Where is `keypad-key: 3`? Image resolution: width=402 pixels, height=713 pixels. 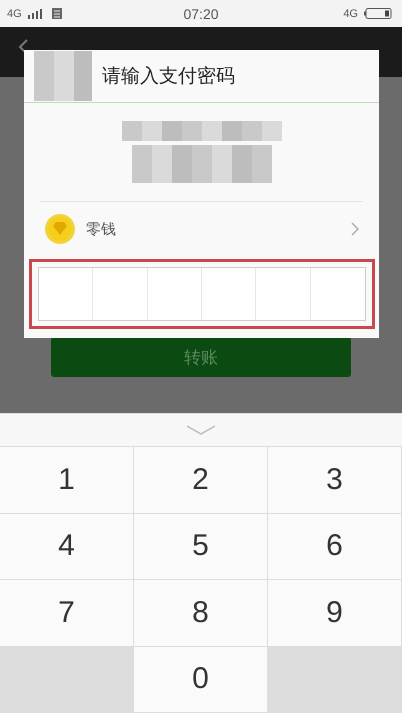
keypad-key: 3 is located at coordinates (335, 480).